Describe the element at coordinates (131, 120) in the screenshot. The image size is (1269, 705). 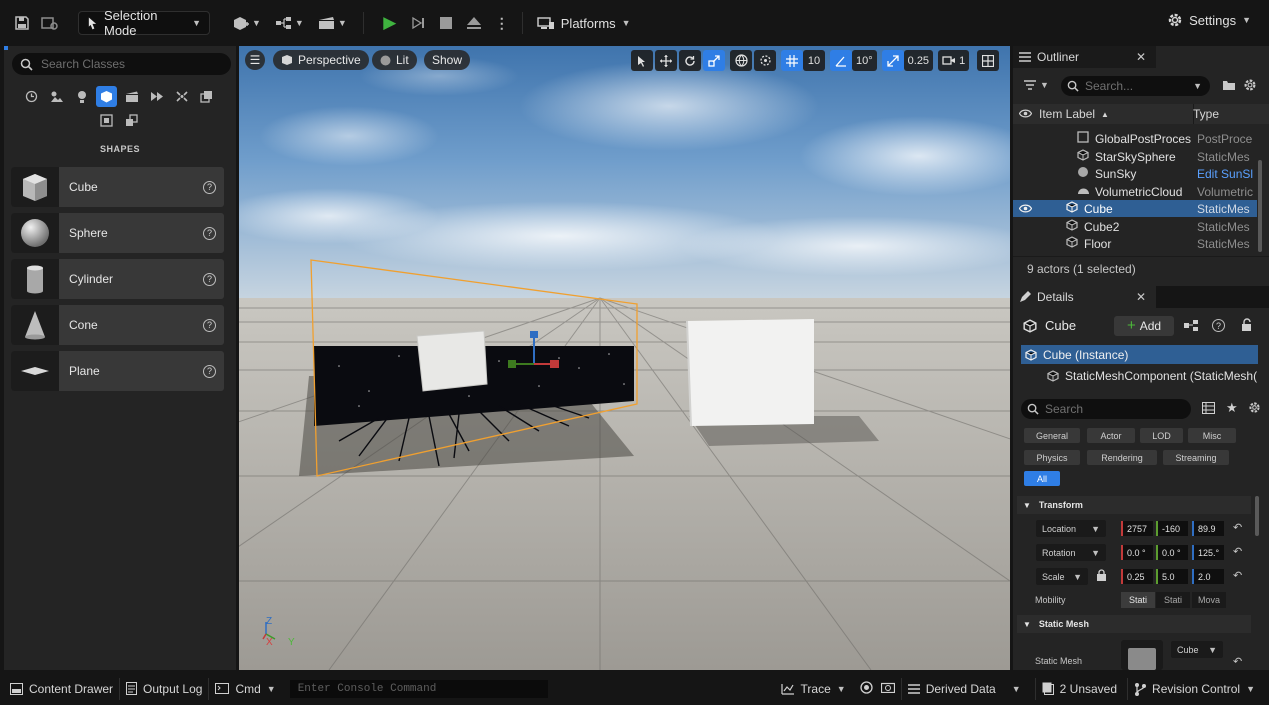
I see `geometry-icon` at that location.